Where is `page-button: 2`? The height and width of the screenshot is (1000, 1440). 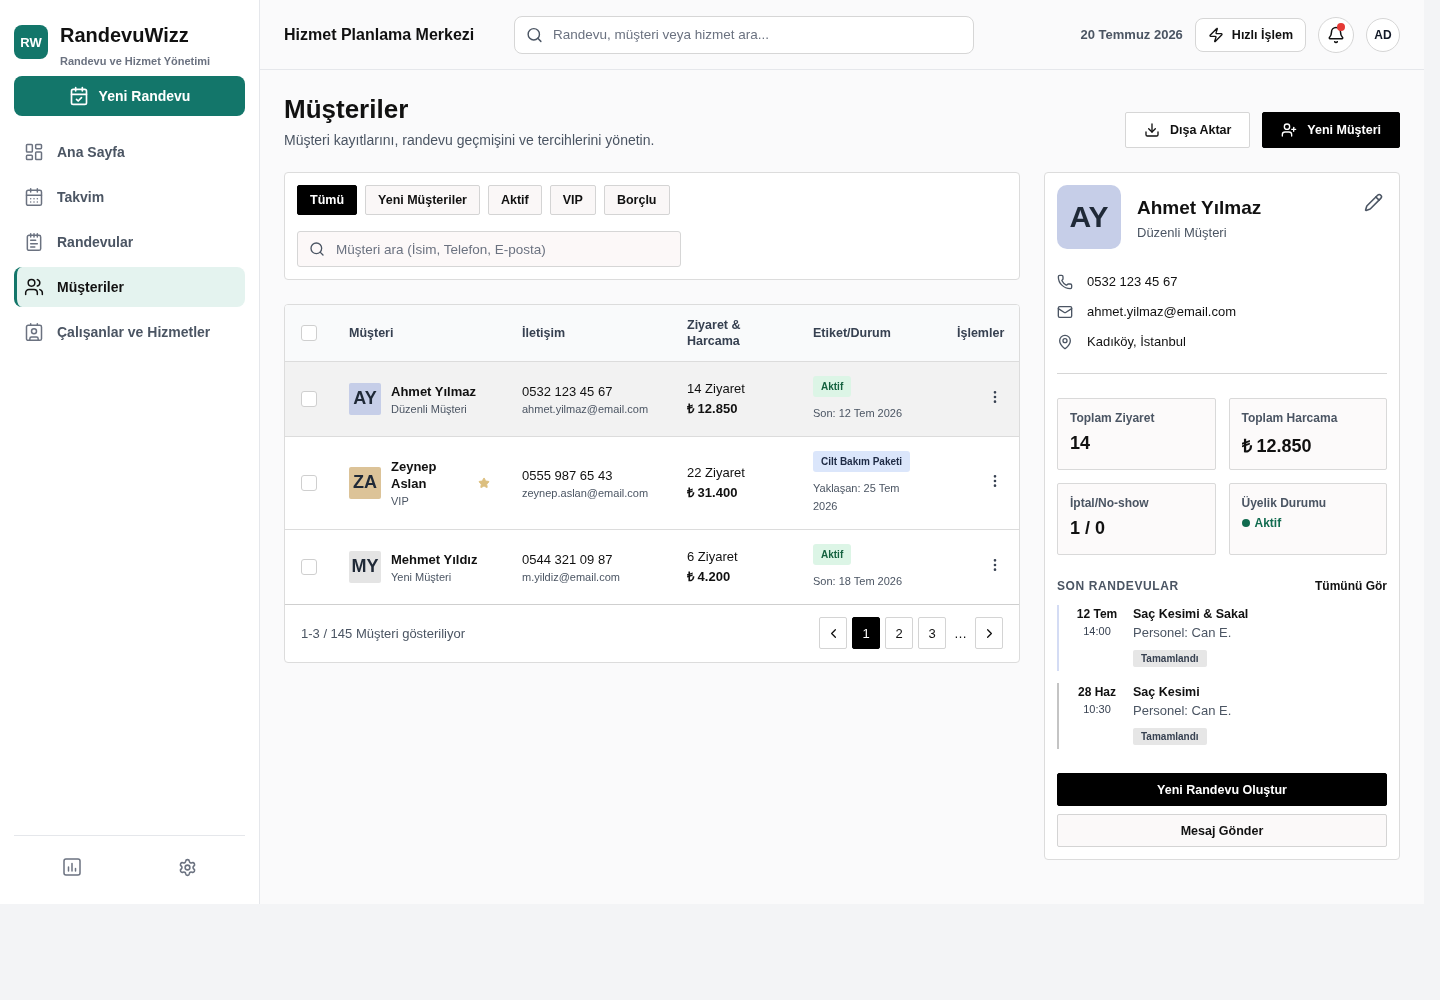
page-button: 2 is located at coordinates (899, 633).